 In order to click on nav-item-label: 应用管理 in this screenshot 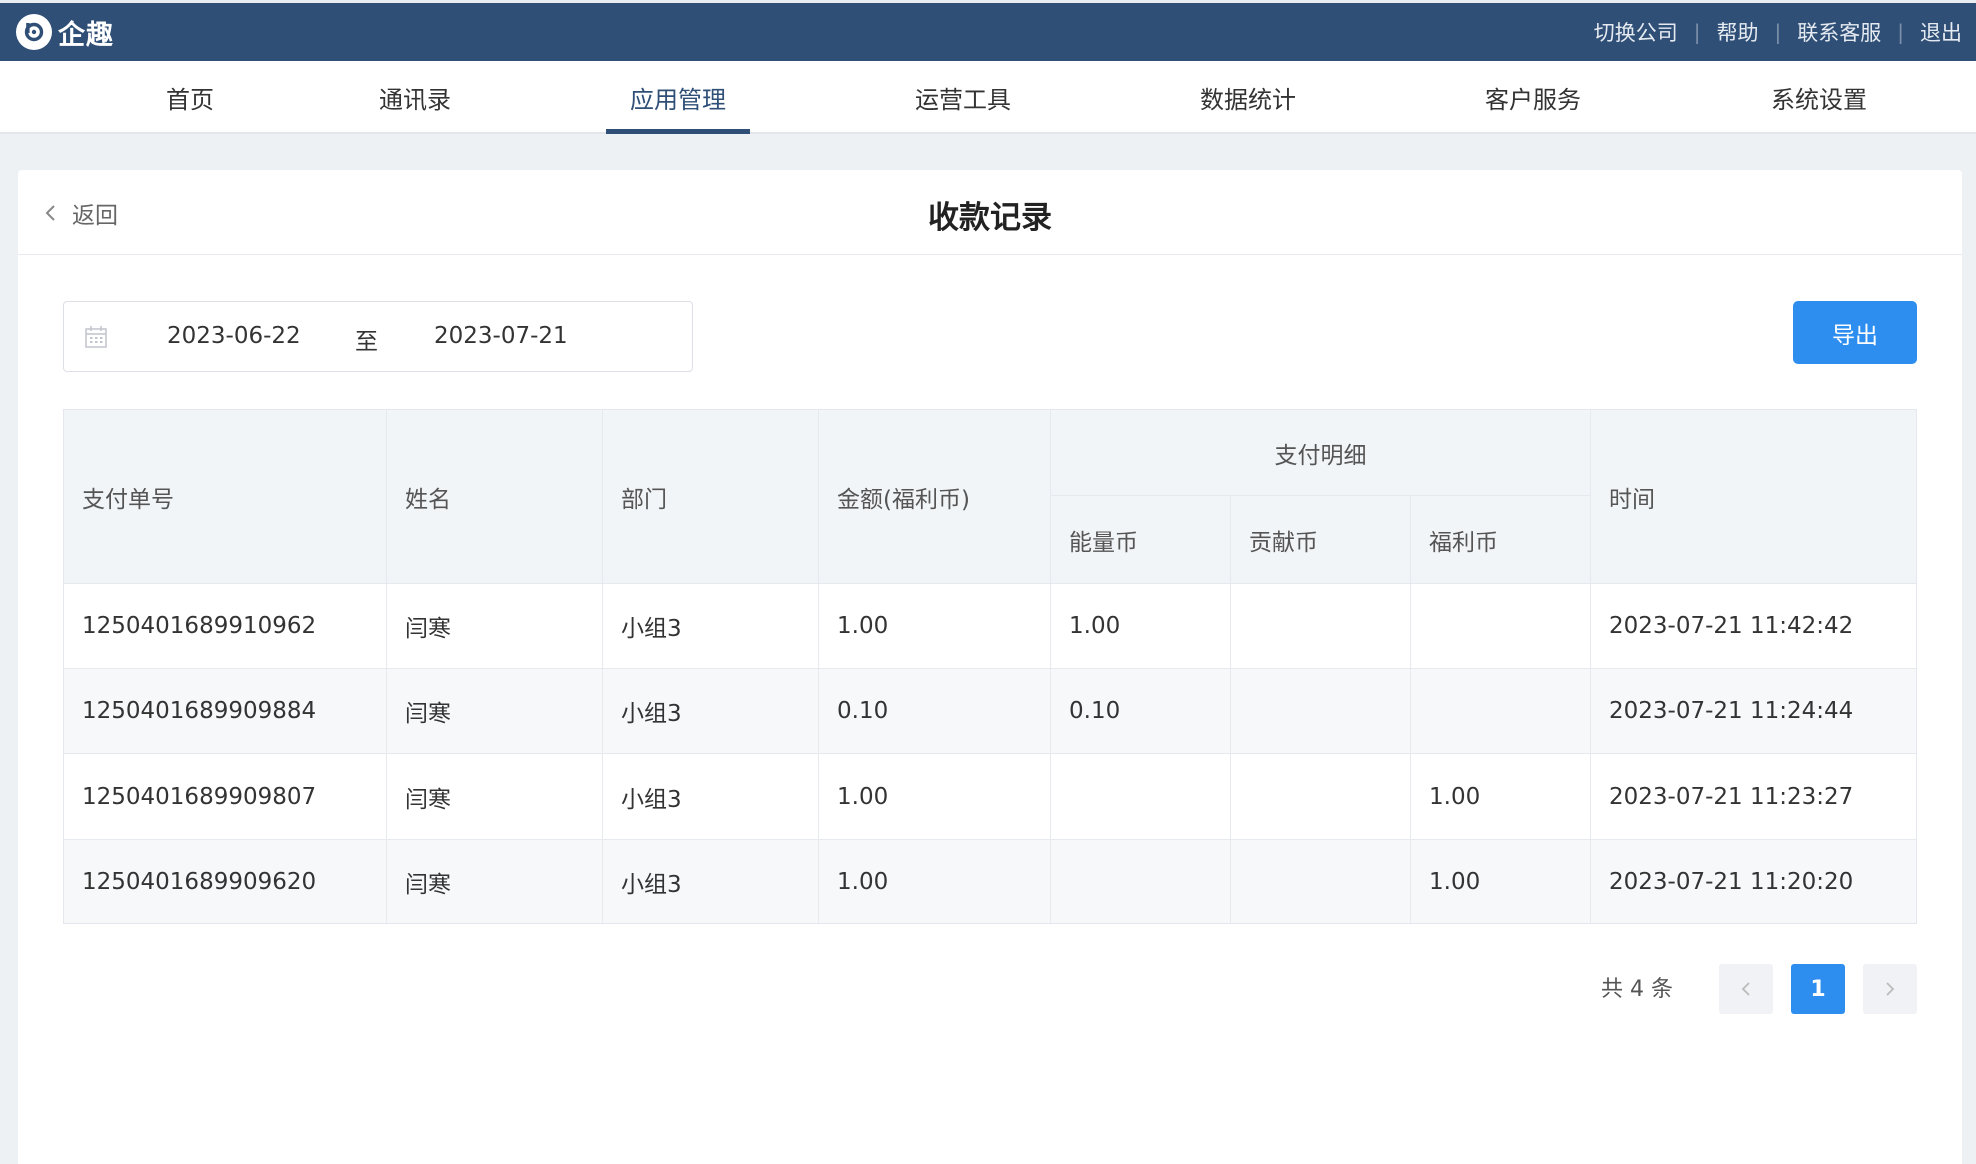, I will do `click(678, 100)`.